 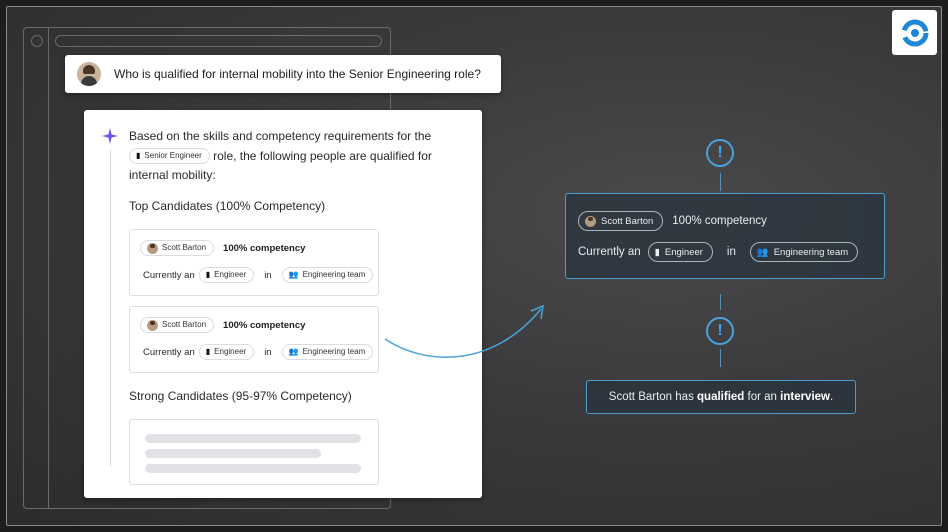 What do you see at coordinates (805, 397) in the screenshot?
I see `result-interview: interview` at bounding box center [805, 397].